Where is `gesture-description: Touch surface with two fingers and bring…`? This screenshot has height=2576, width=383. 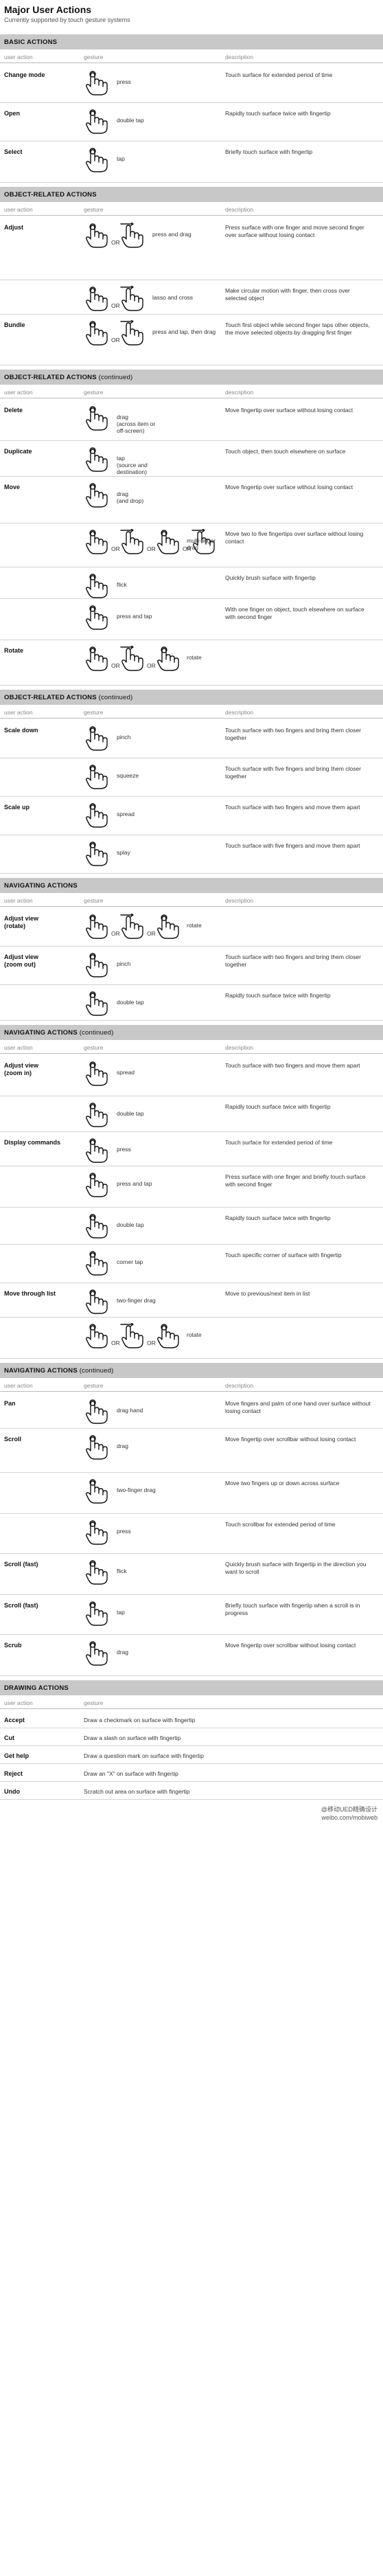
gesture-description: Touch surface with two fingers and bring… is located at coordinates (293, 734).